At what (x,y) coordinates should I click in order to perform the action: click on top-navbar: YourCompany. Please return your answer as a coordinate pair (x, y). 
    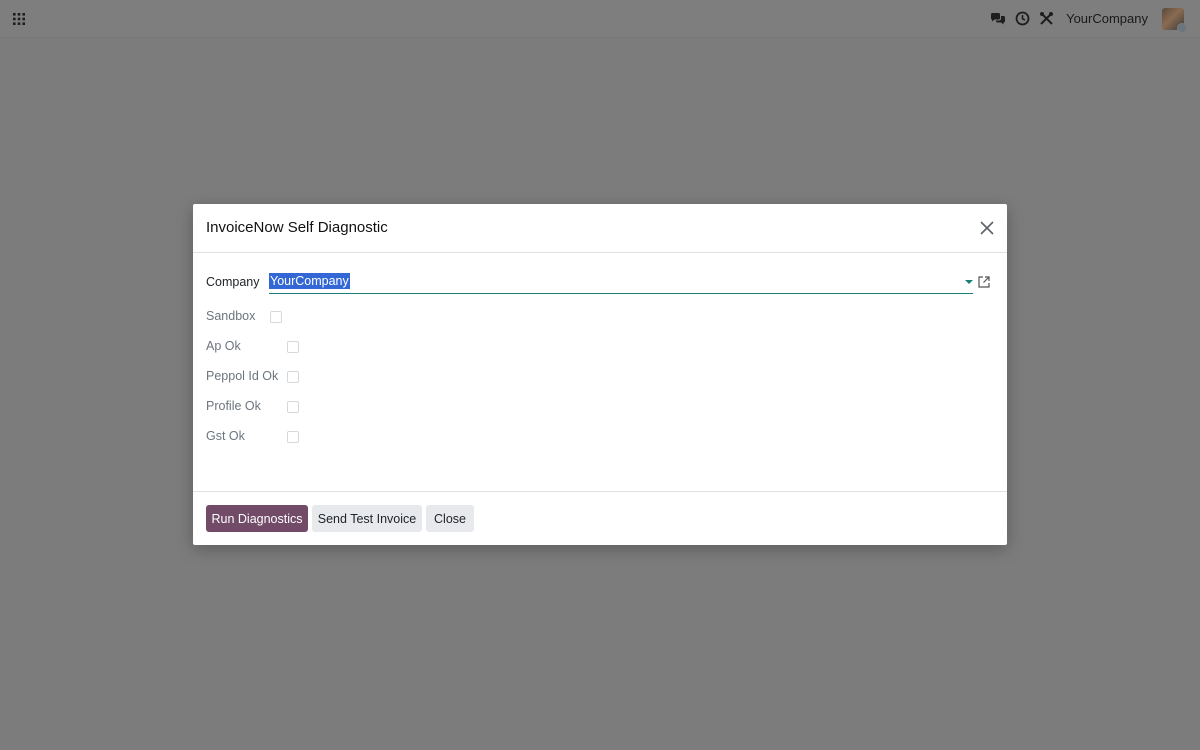
    Looking at the image, I should click on (600, 19).